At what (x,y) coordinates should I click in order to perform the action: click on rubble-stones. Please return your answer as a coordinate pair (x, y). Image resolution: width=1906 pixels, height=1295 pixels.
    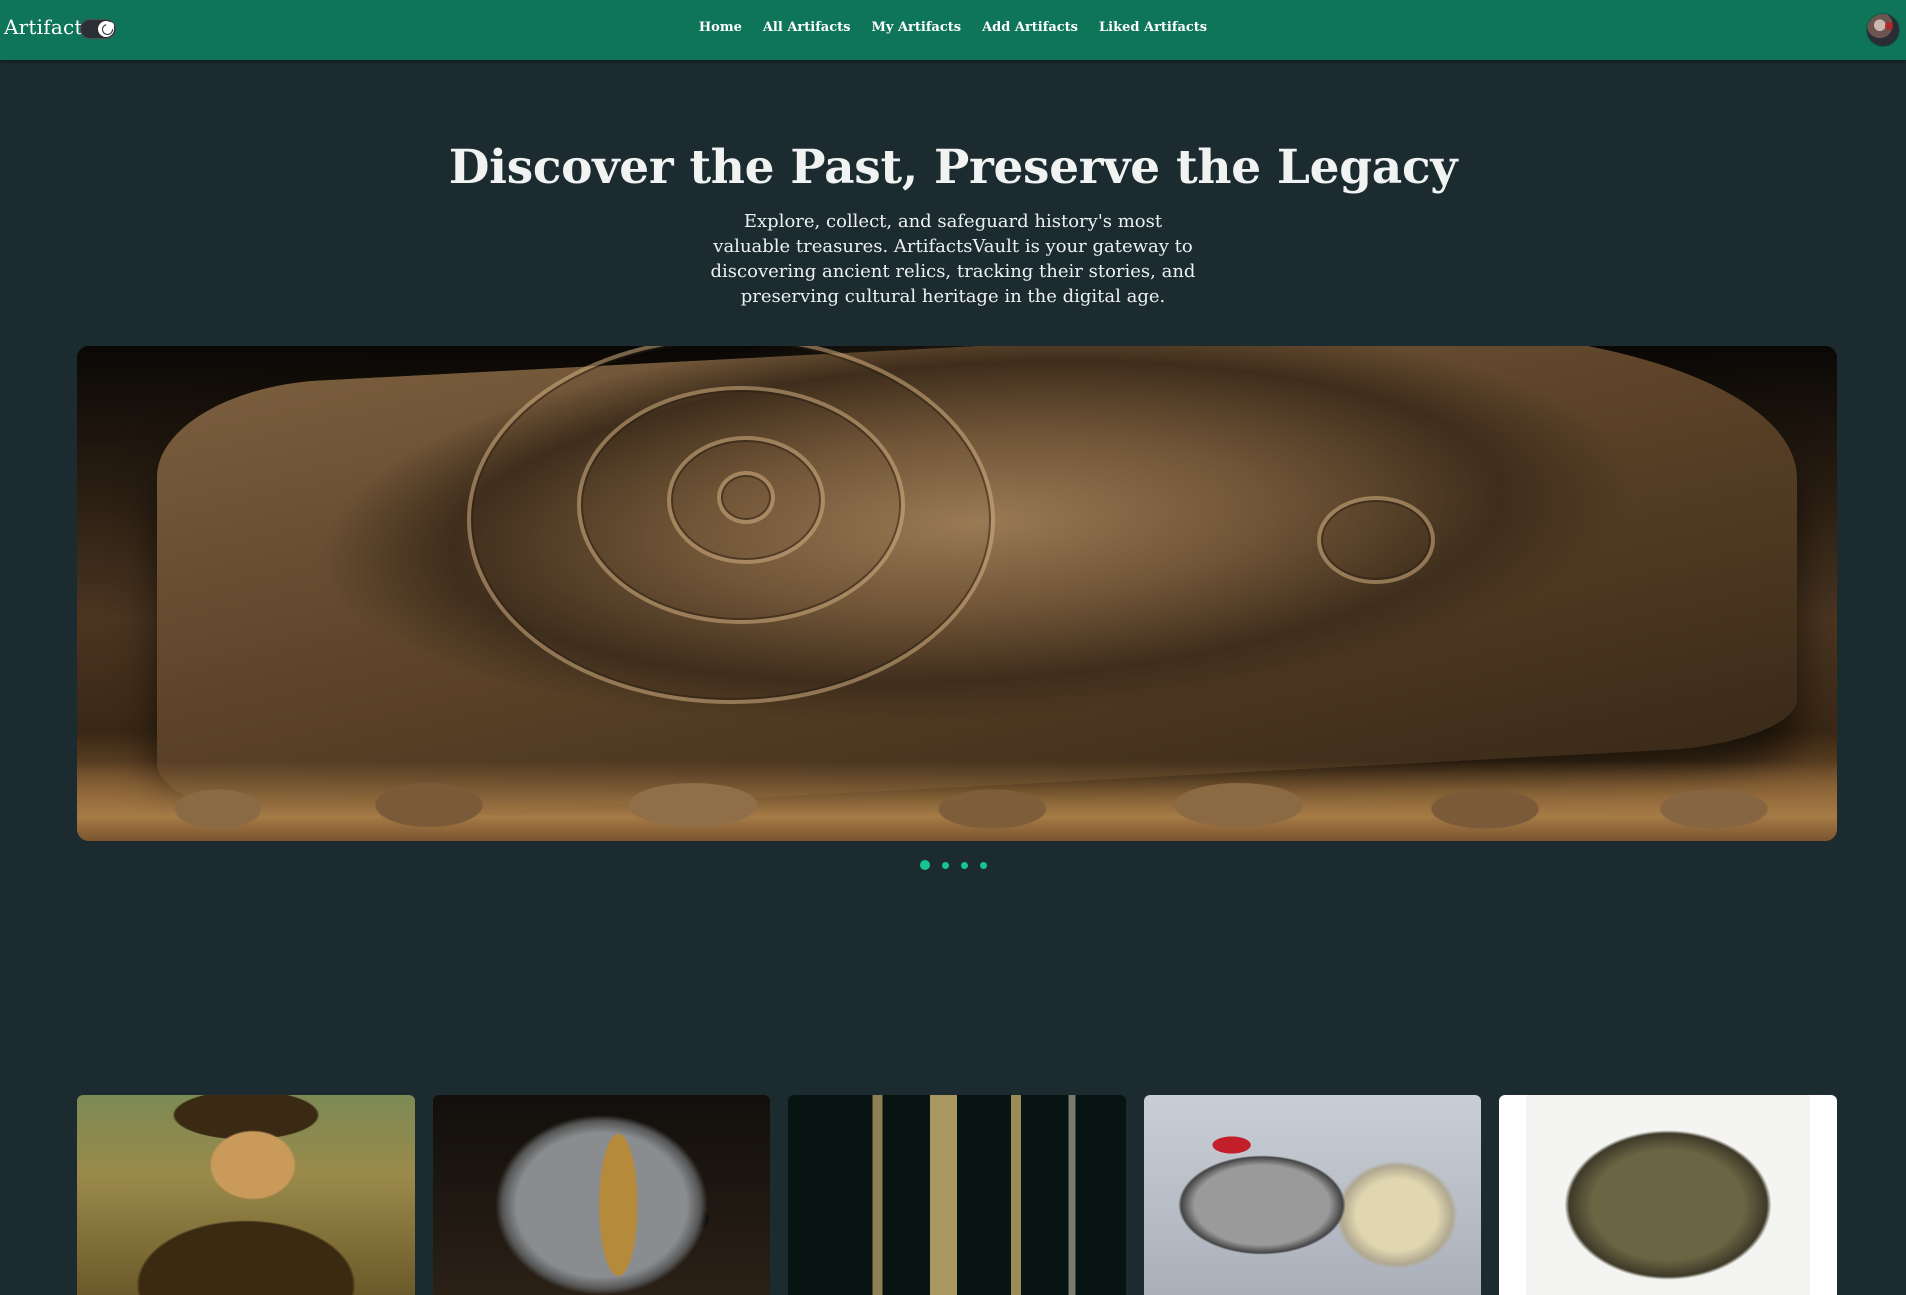
    Looking at the image, I should click on (957, 801).